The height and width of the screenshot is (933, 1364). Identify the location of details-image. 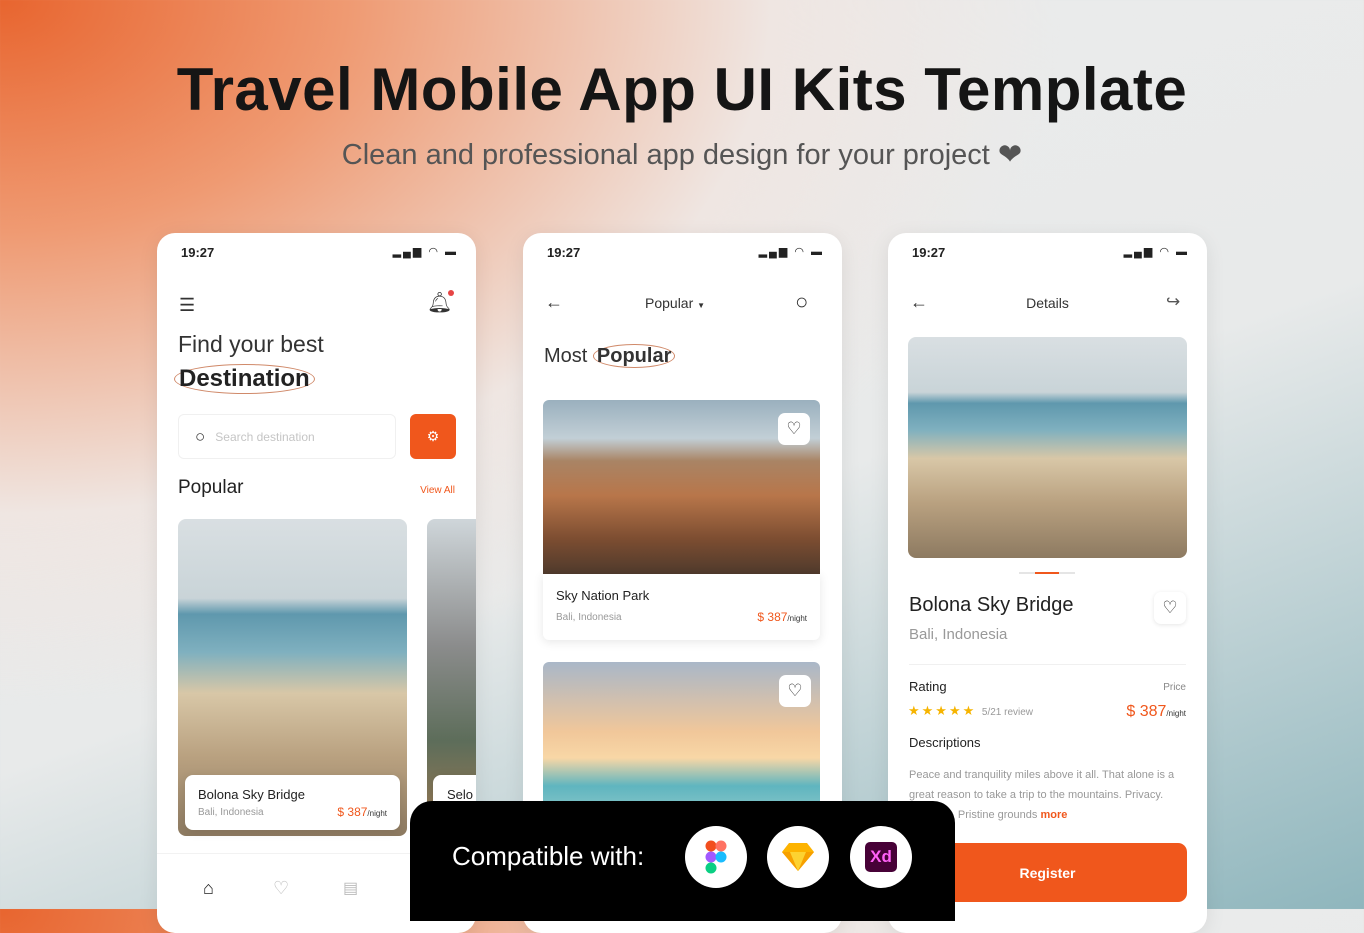
(1047, 447).